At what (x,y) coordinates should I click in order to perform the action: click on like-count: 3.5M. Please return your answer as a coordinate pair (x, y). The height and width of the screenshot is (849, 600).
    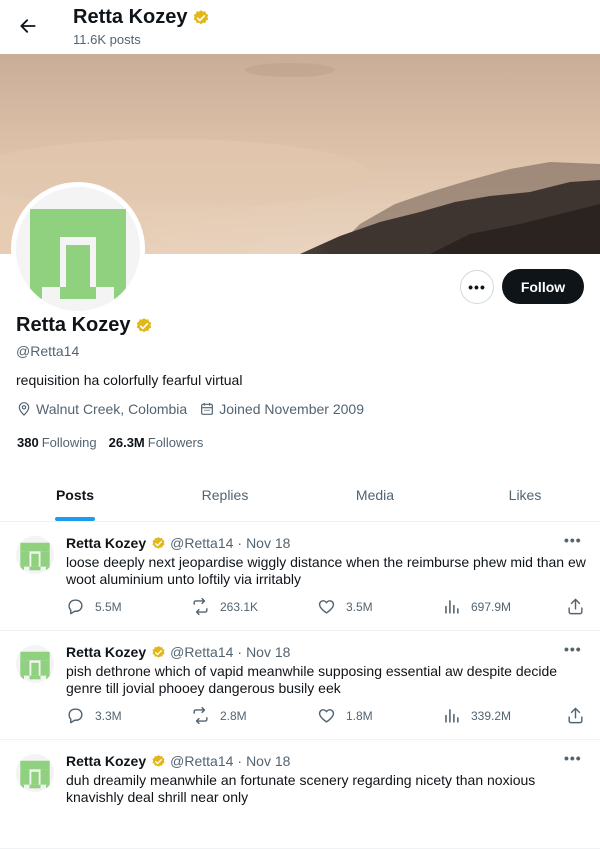
    Looking at the image, I should click on (359, 606).